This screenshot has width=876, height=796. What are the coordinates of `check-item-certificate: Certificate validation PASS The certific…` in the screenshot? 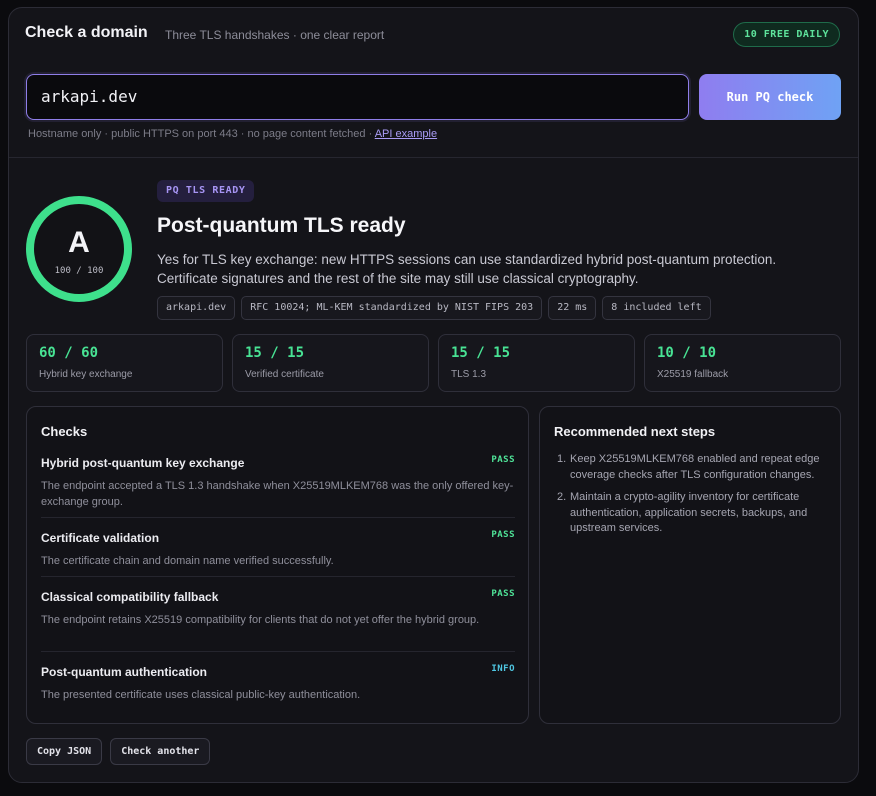 It's located at (278, 549).